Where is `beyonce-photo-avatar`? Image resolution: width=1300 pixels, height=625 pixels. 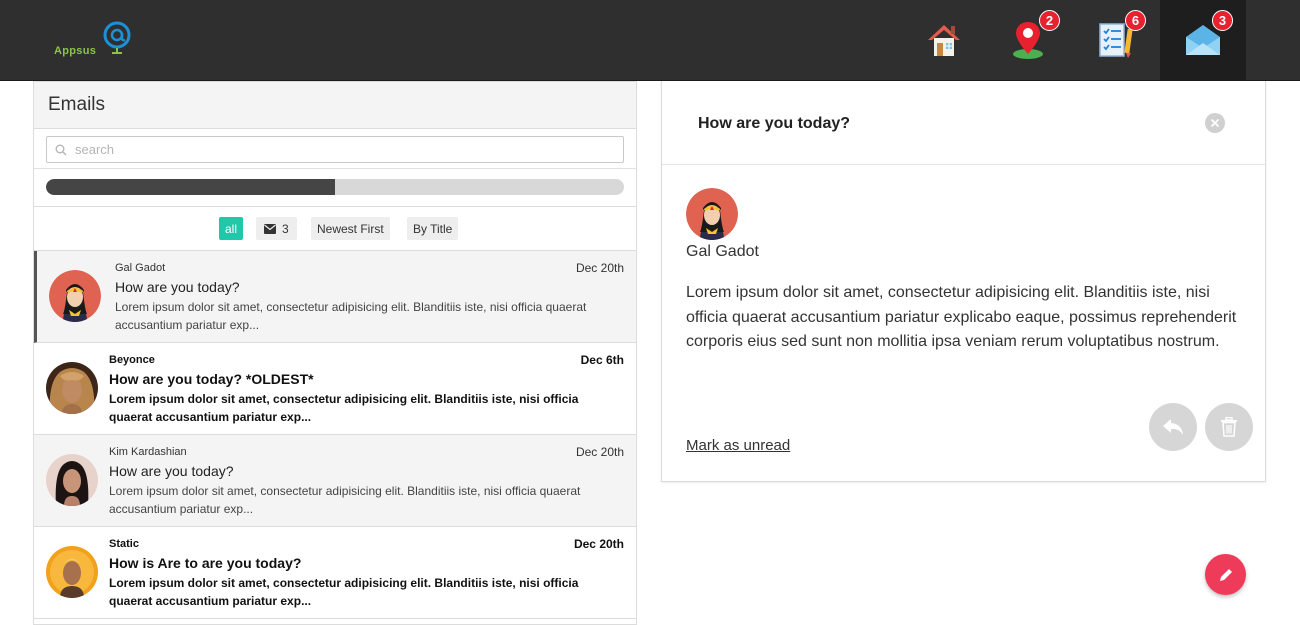
beyonce-photo-avatar is located at coordinates (72, 388).